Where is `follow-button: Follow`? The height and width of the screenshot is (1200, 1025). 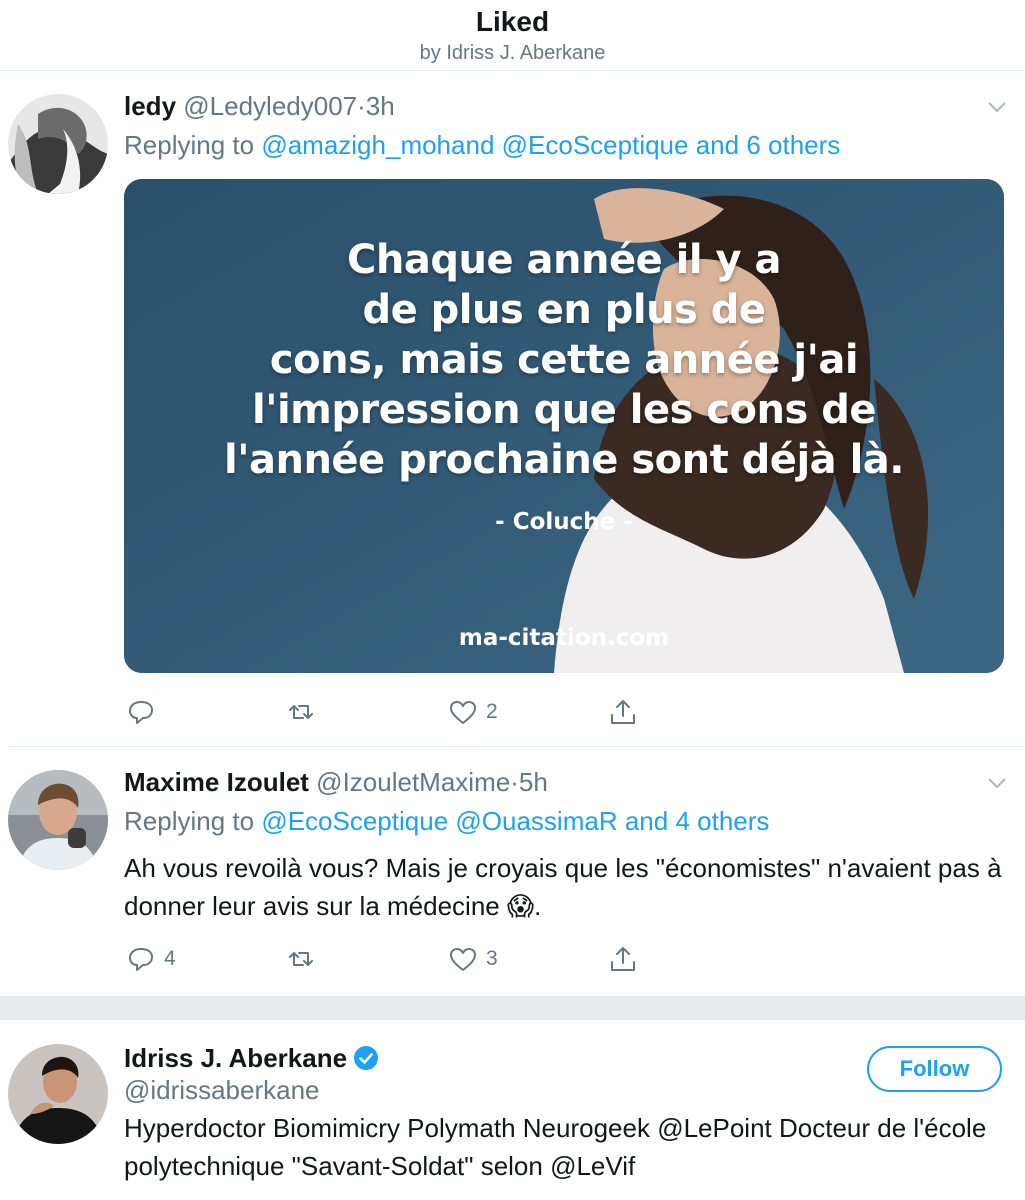 follow-button: Follow is located at coordinates (934, 1069).